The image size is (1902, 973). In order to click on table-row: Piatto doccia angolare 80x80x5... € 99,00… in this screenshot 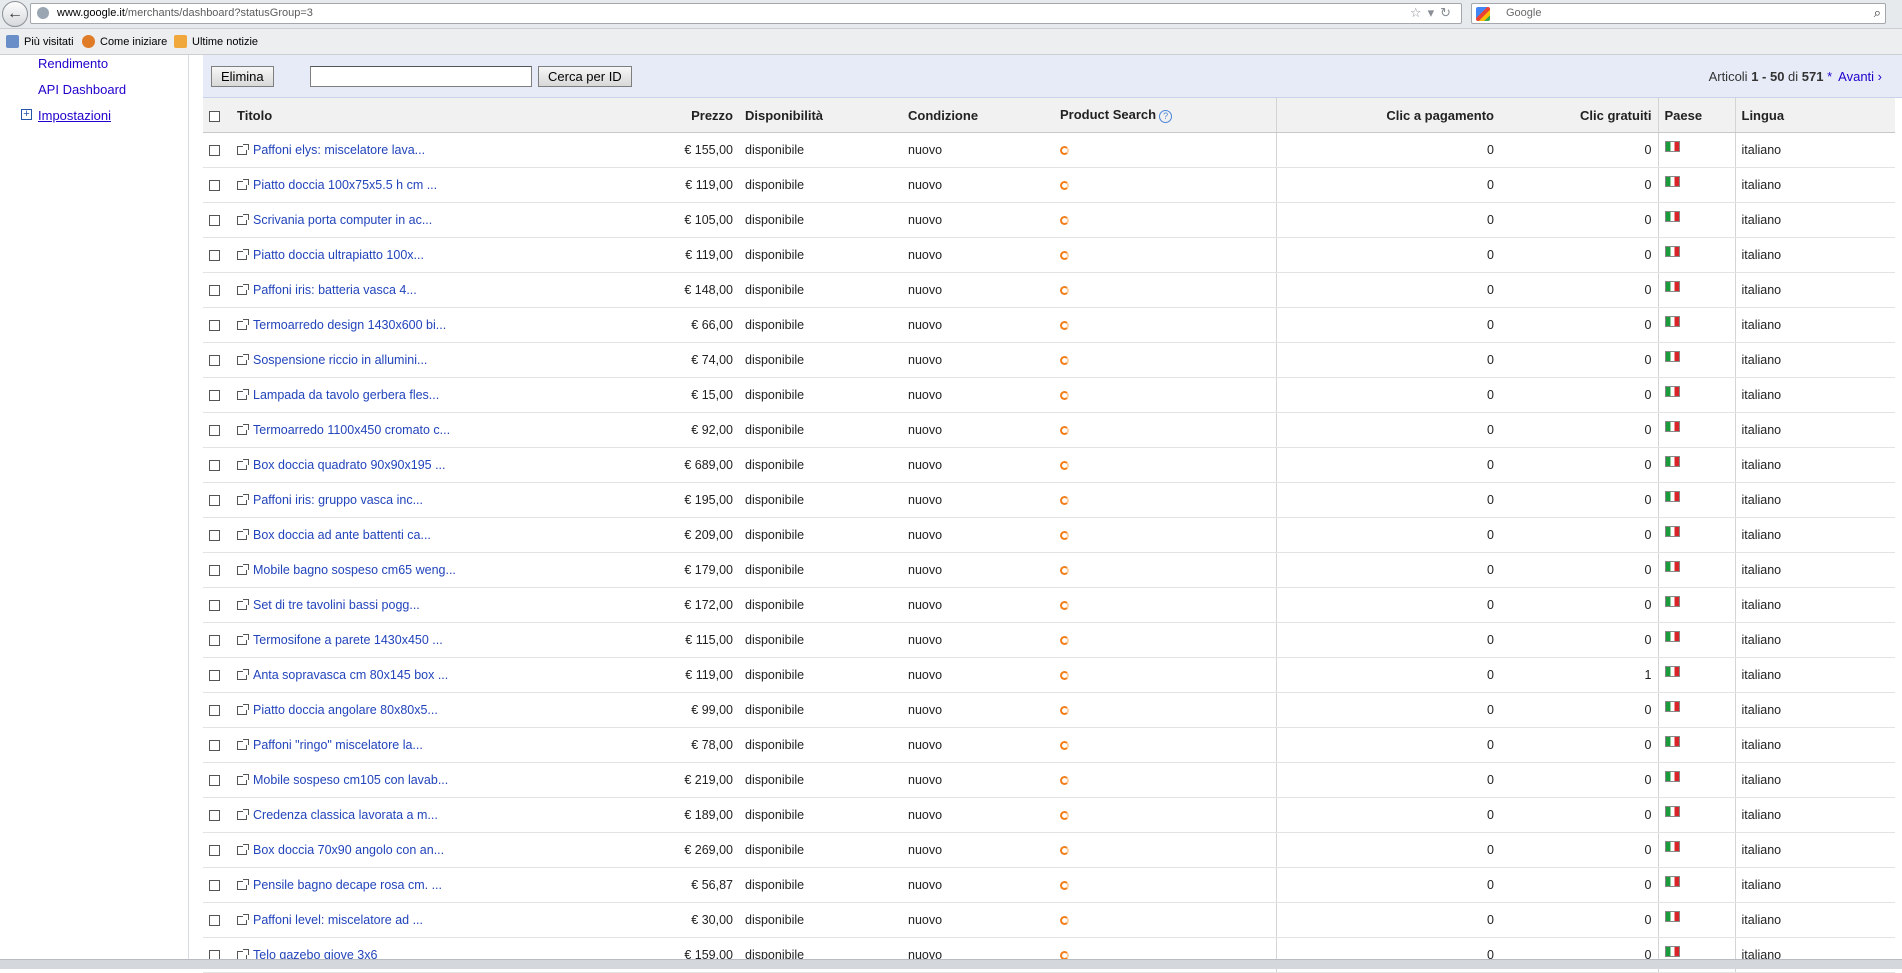, I will do `click(1049, 710)`.